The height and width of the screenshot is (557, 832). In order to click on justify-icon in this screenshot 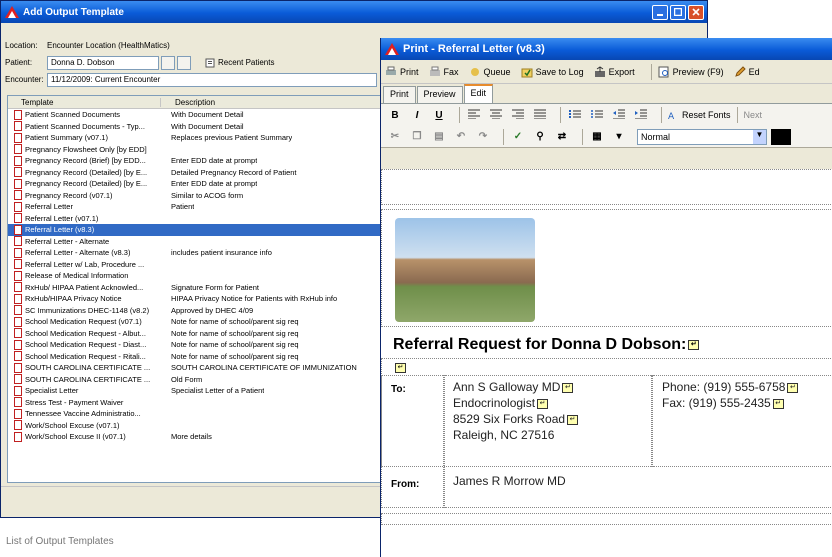, I will do `click(540, 114)`.